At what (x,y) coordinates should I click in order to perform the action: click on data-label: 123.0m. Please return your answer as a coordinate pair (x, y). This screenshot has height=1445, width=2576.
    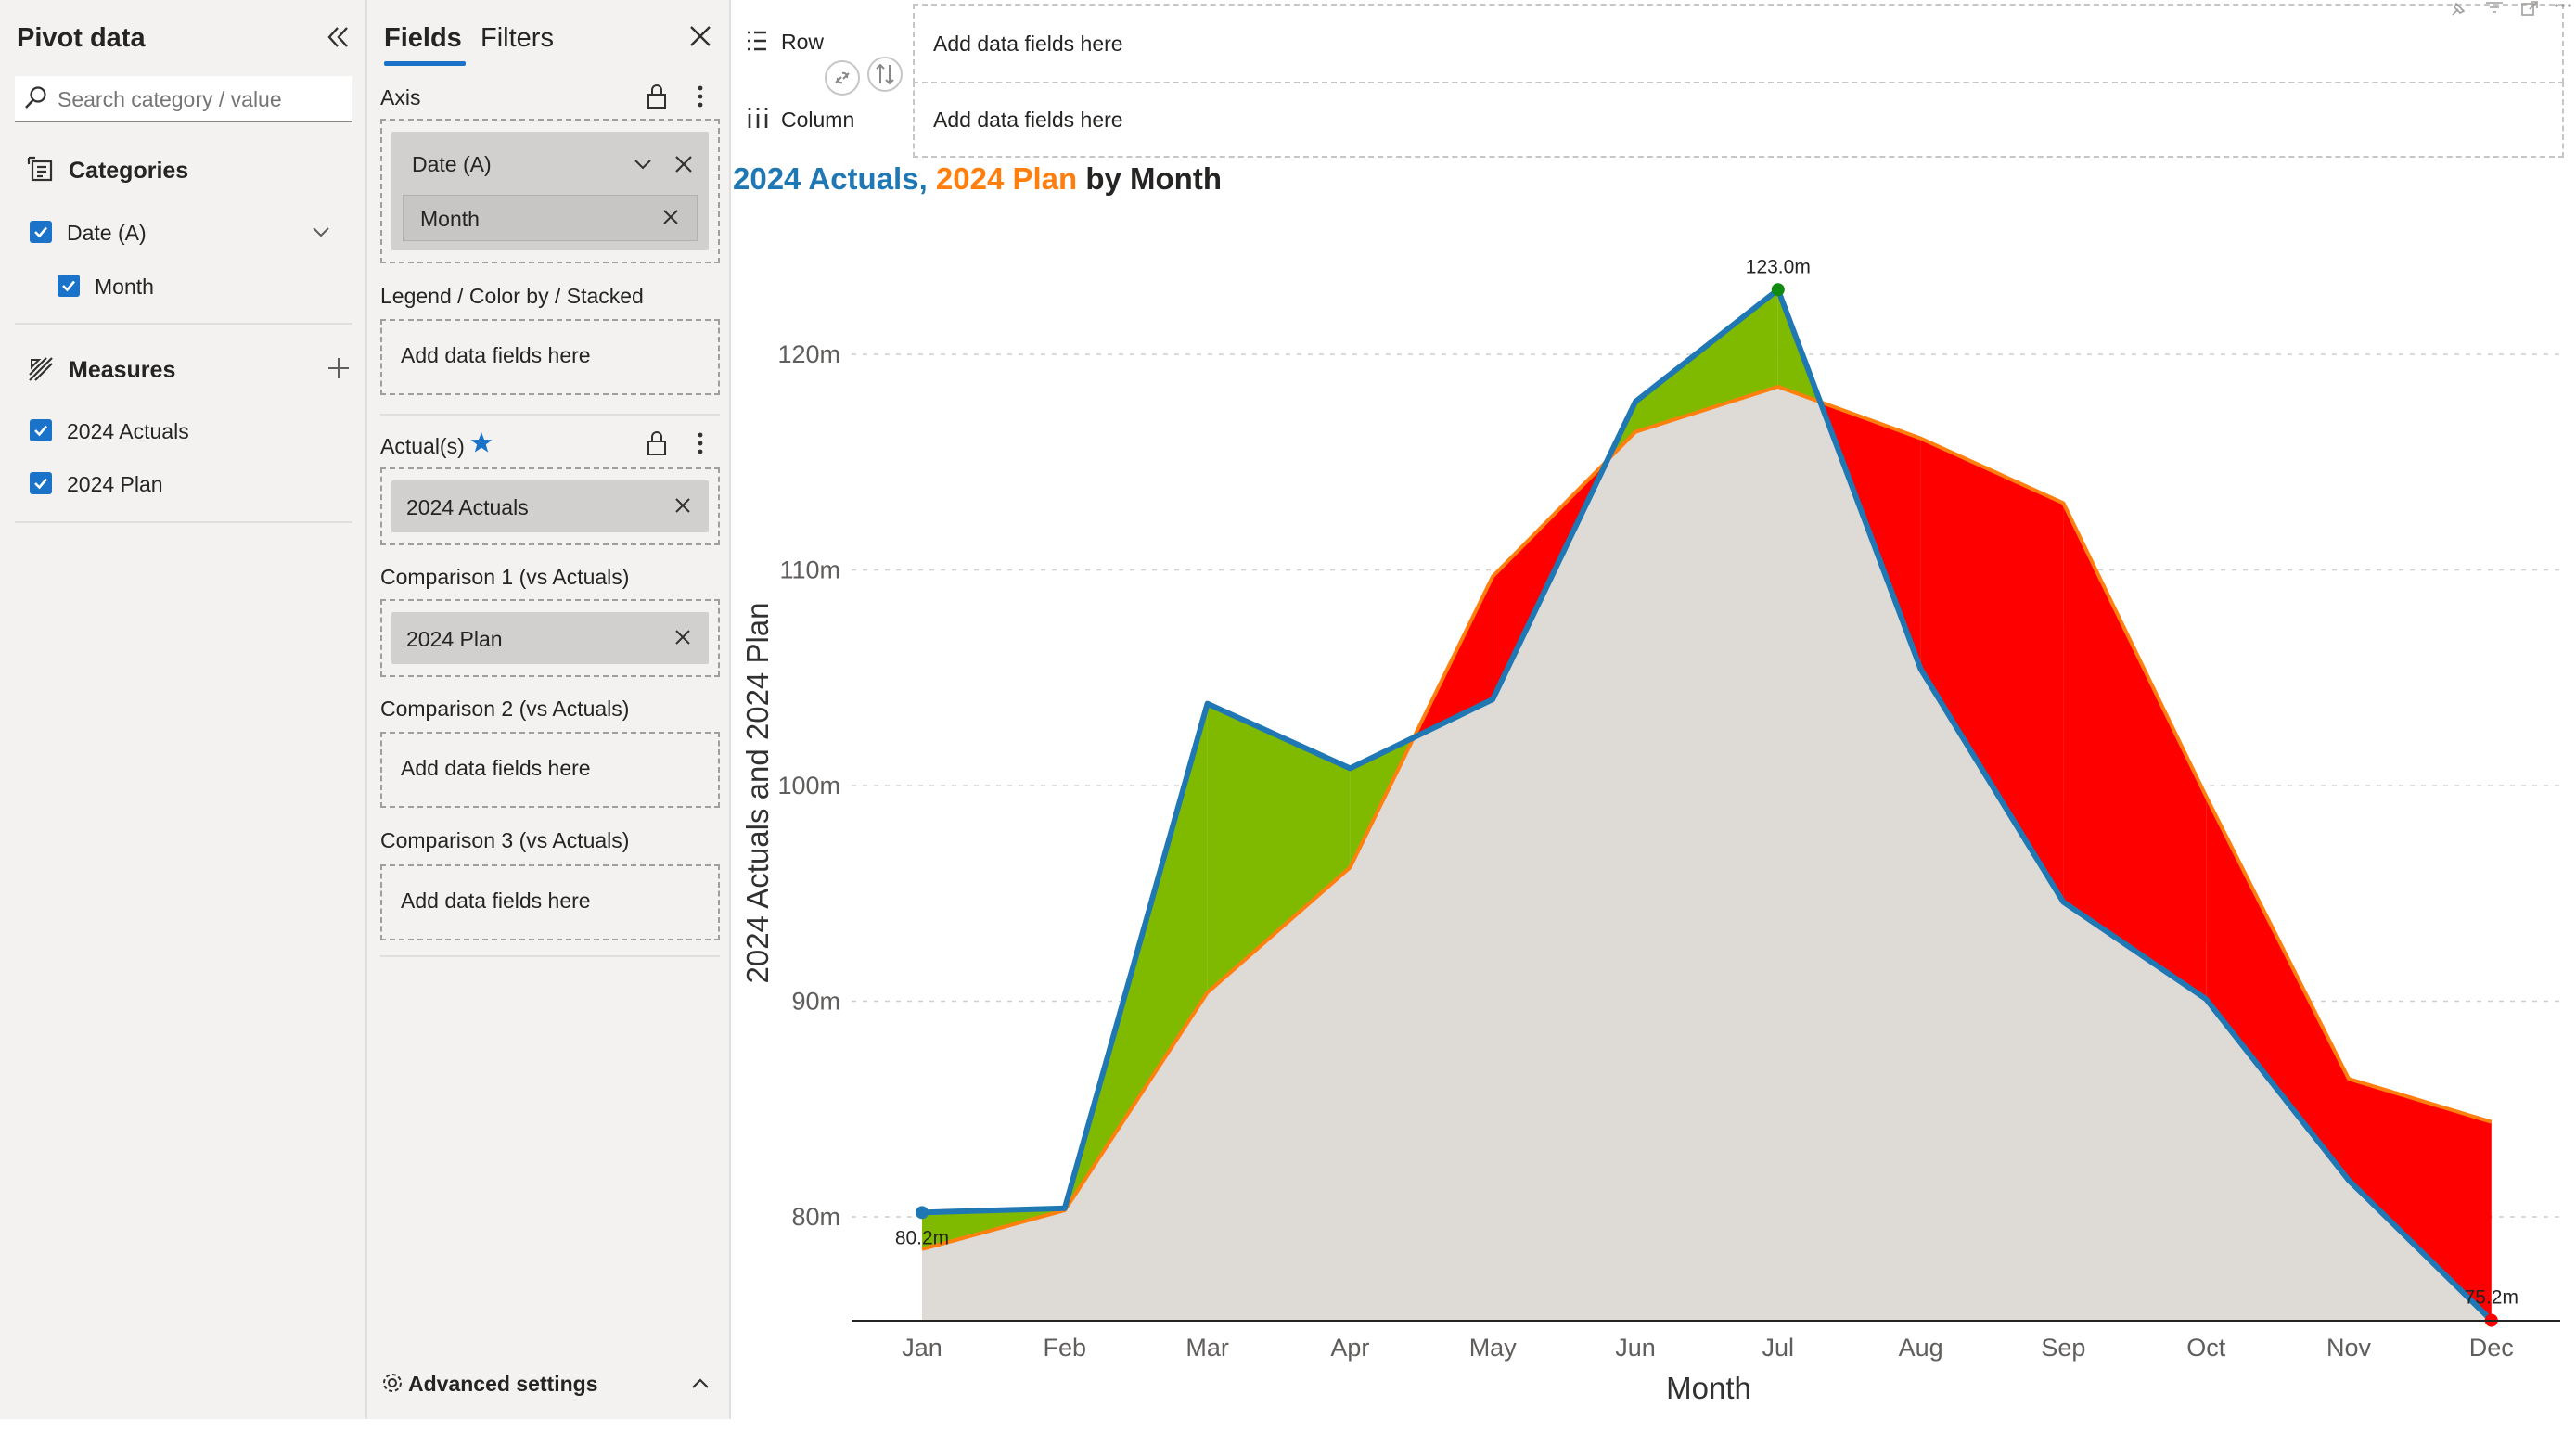
    Looking at the image, I should click on (1778, 267).